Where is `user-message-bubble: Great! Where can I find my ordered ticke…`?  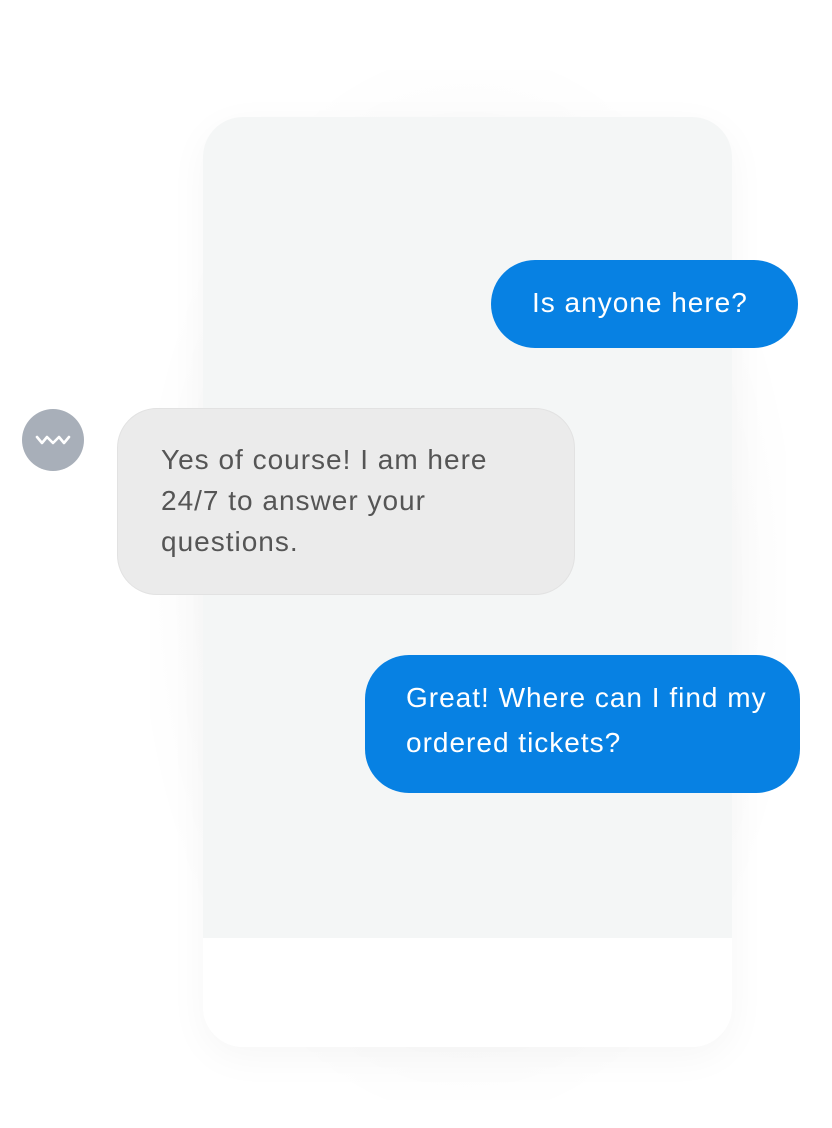
user-message-bubble: Great! Where can I find my ordered ticke… is located at coordinates (582, 724).